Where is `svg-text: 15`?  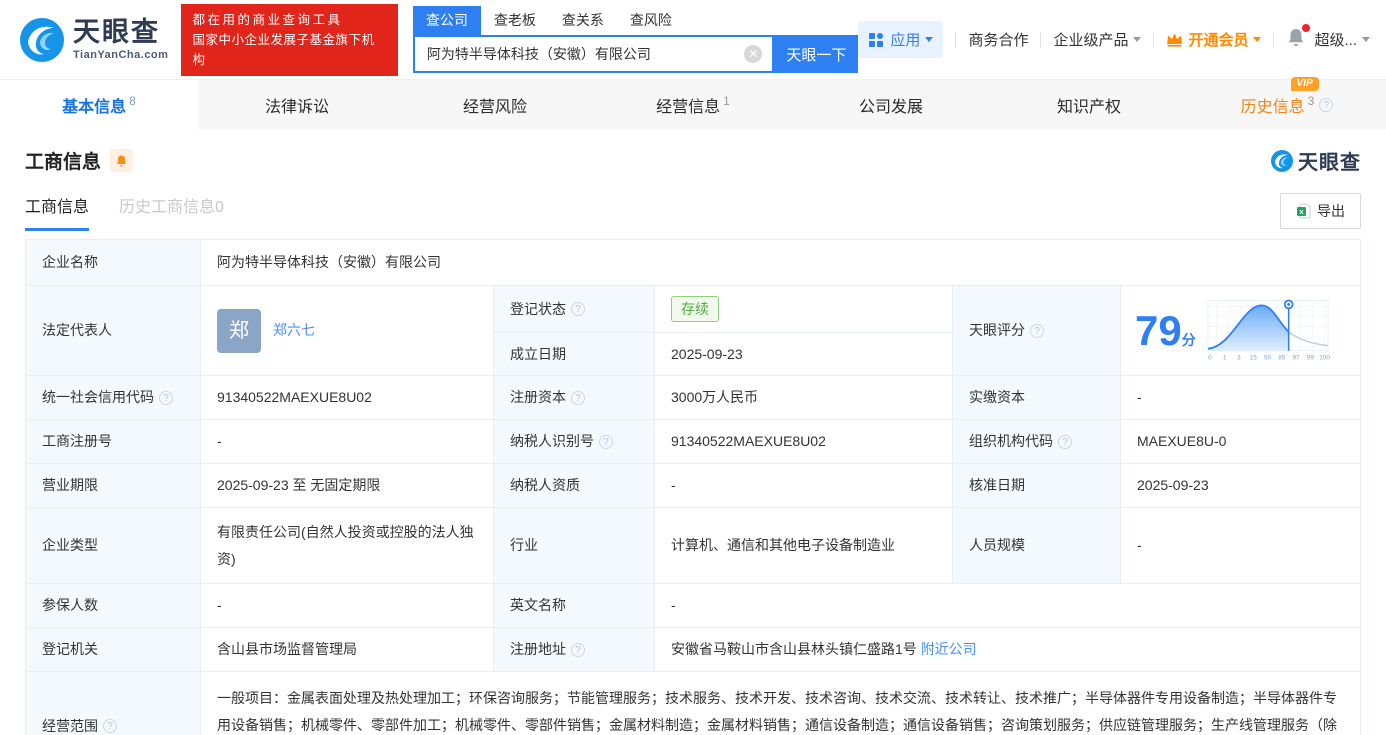 svg-text: 15 is located at coordinates (1253, 357).